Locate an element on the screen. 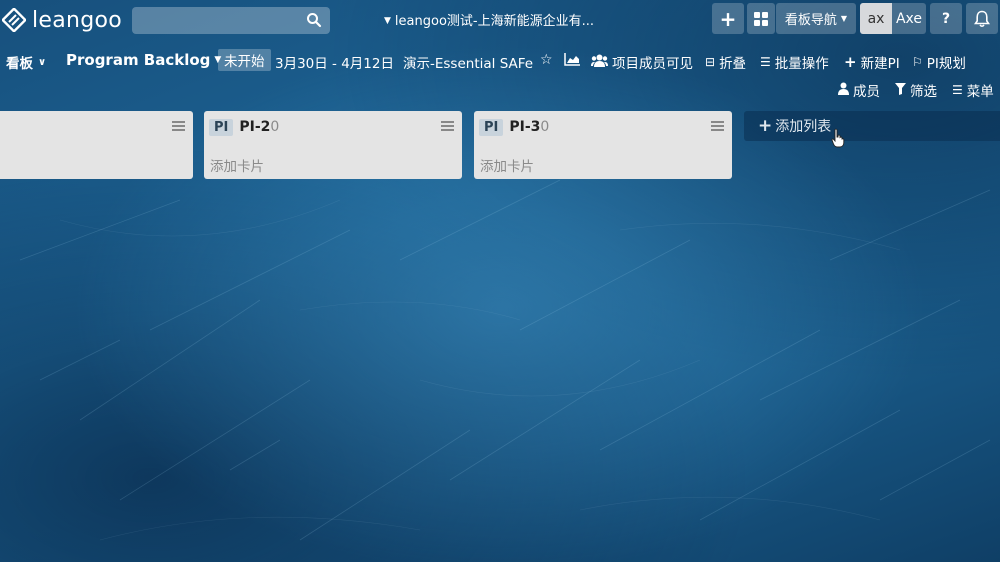 The width and height of the screenshot is (1000, 562). new-pi-button: + 新建PI is located at coordinates (872, 62).